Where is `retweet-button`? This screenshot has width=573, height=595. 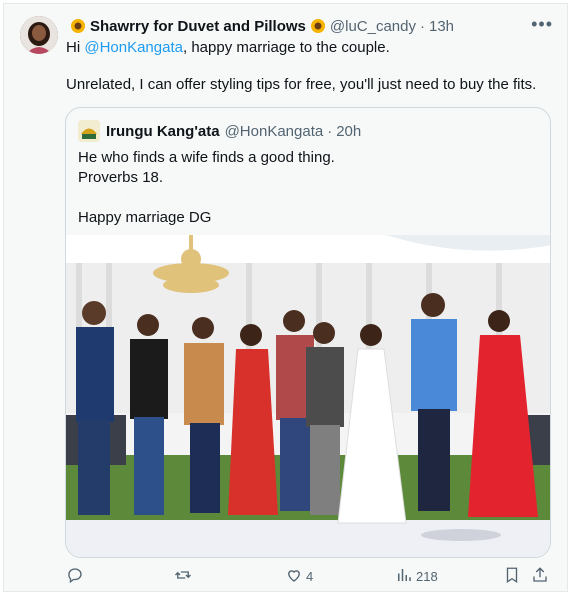 retweet-button is located at coordinates (185, 576).